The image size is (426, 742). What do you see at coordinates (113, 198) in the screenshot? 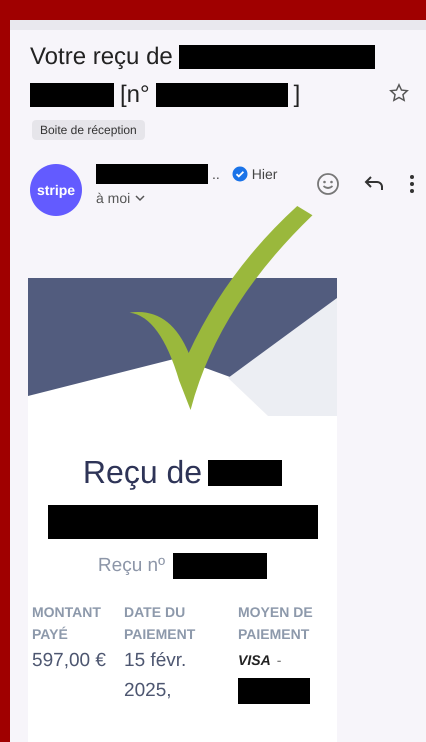
I see `recipient-text: à moi` at bounding box center [113, 198].